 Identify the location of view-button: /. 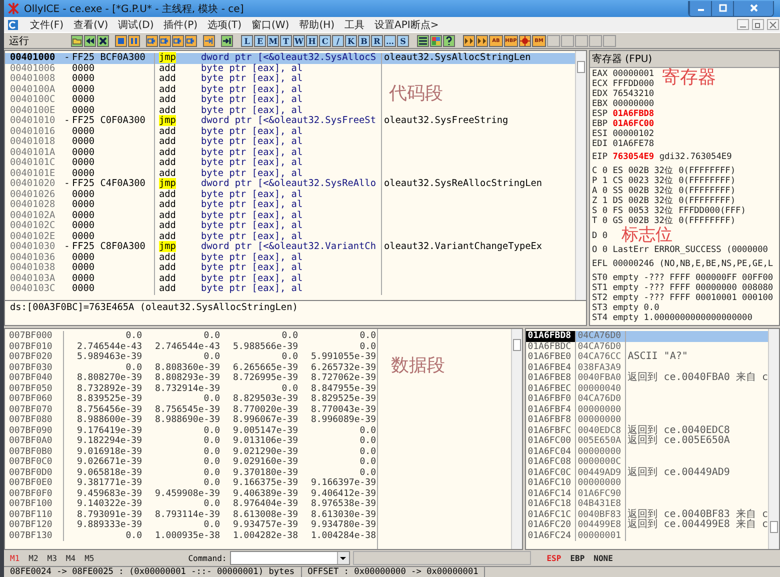
(338, 40).